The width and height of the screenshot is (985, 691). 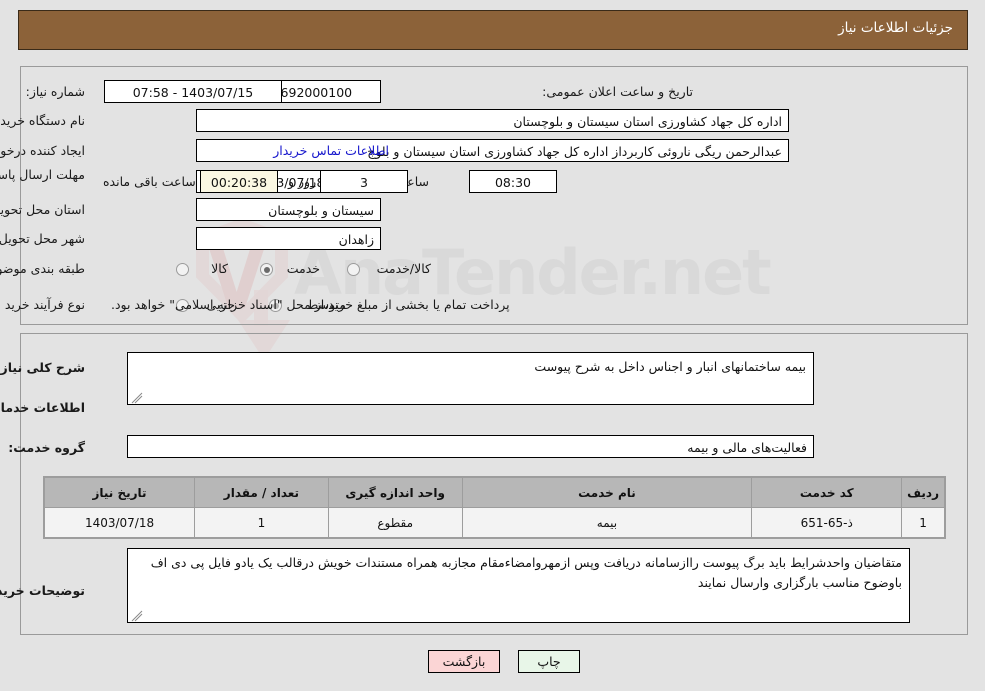 What do you see at coordinates (42, 174) in the screenshot?
I see `deadline-label: مهلت ارسال پاسخ: تا تاریخ:` at bounding box center [42, 174].